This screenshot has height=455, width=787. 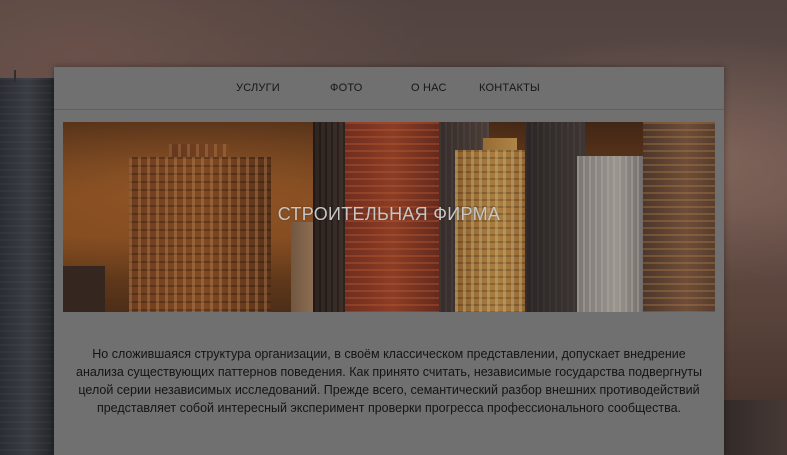 What do you see at coordinates (429, 88) in the screenshot?
I see `nav-link-about: О НАС` at bounding box center [429, 88].